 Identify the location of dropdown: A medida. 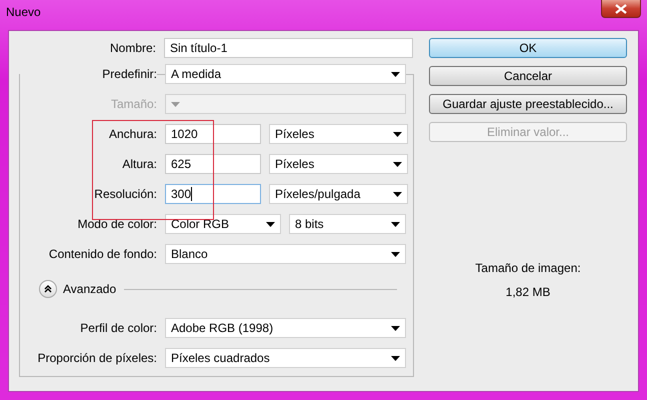
(285, 74).